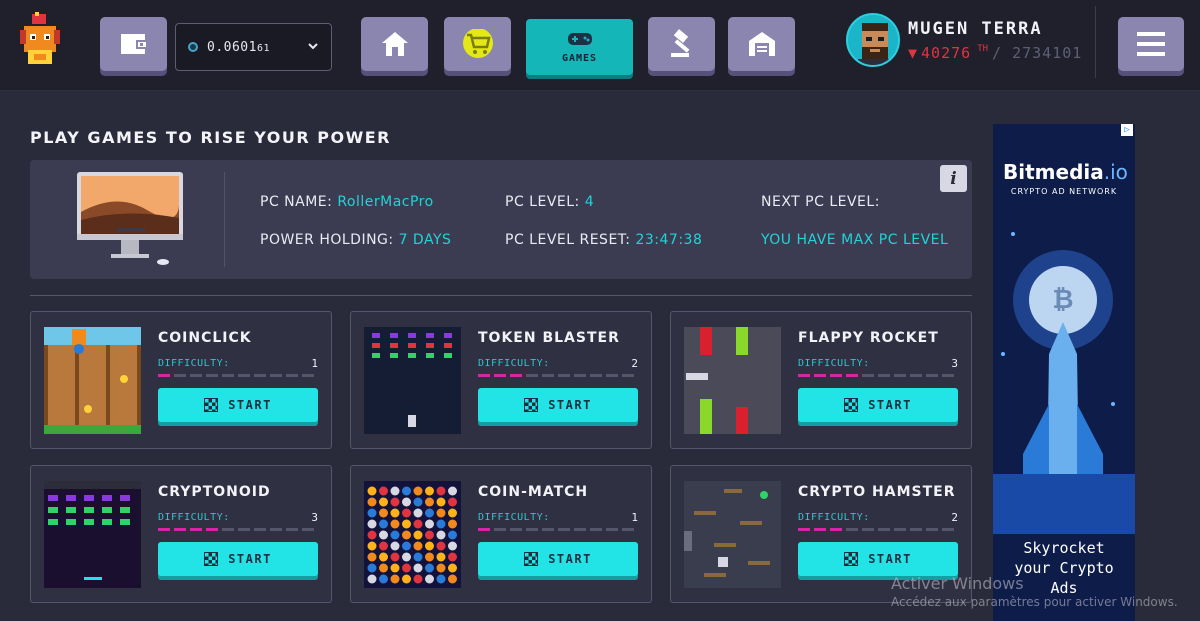 The width and height of the screenshot is (1200, 621). I want to click on avatar, so click(873, 40).